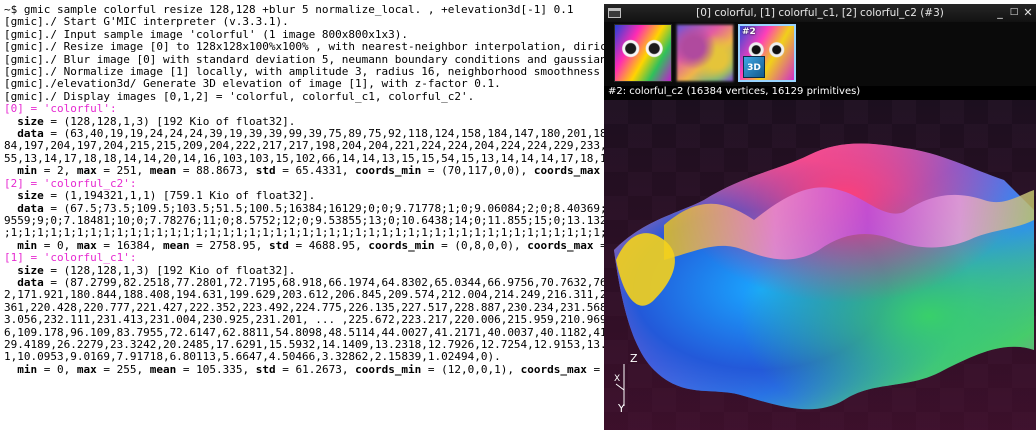 Image resolution: width=1036 pixels, height=430 pixels. What do you see at coordinates (617, 379) in the screenshot?
I see `axis-x-label: X` at bounding box center [617, 379].